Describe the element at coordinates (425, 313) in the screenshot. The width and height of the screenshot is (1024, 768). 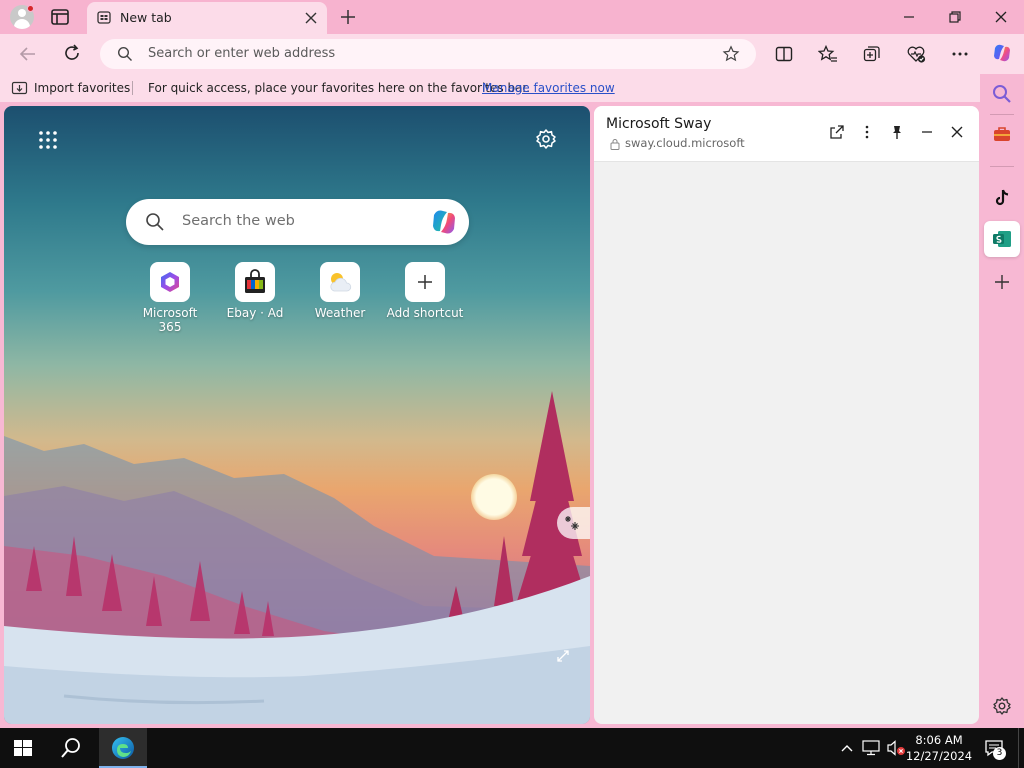
I see `shortcut-label: Add shortcut` at that location.